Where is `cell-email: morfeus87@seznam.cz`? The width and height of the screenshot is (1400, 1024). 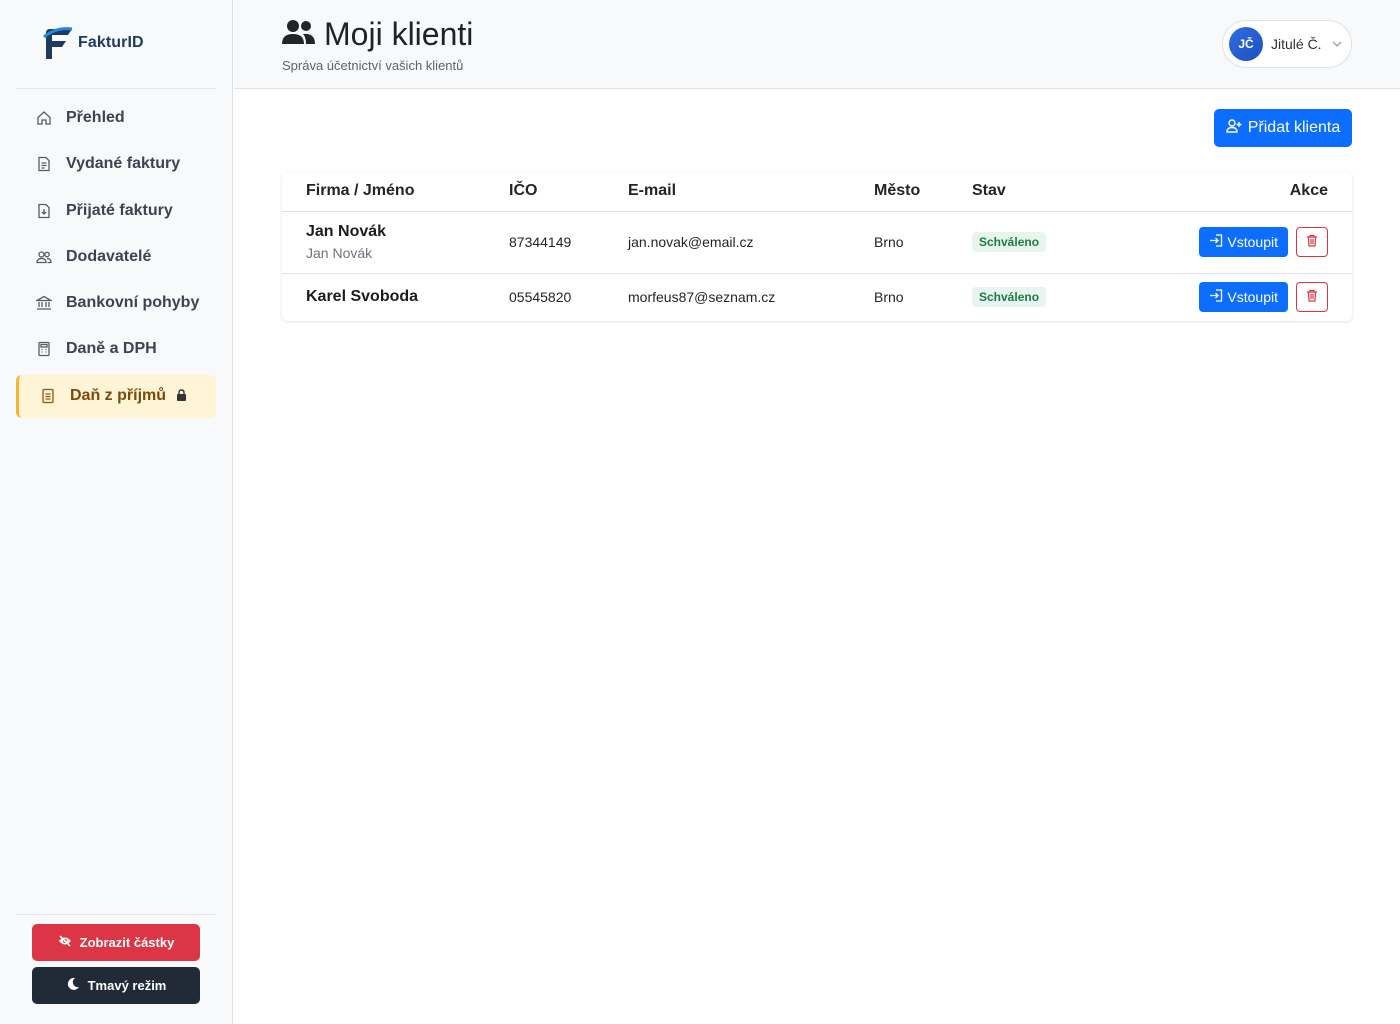 cell-email: morfeus87@seznam.cz is located at coordinates (702, 297).